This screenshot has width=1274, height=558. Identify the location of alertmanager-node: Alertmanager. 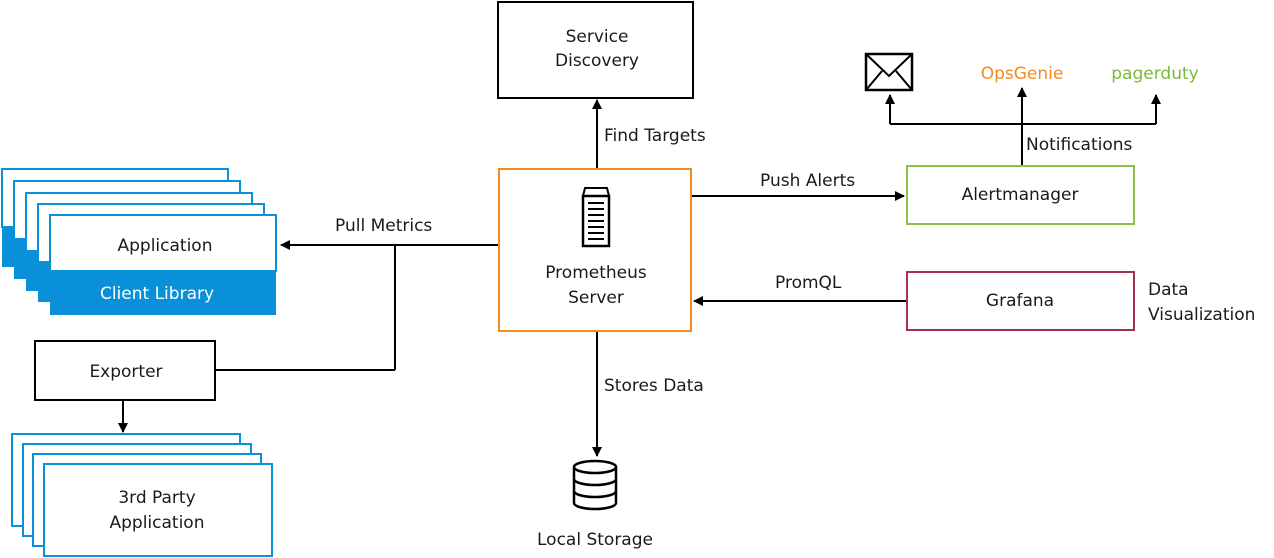
(1020, 195).